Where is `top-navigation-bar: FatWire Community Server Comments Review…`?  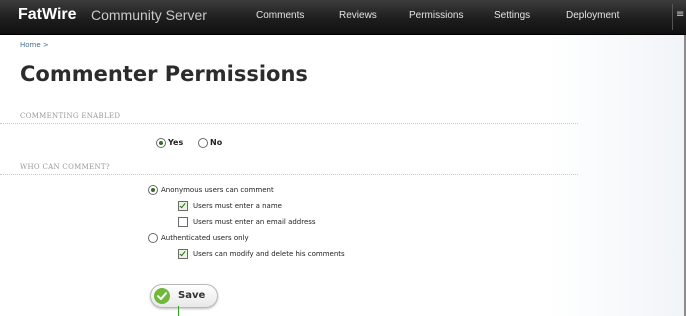
top-navigation-bar: FatWire Community Server Comments Review… is located at coordinates (343, 17).